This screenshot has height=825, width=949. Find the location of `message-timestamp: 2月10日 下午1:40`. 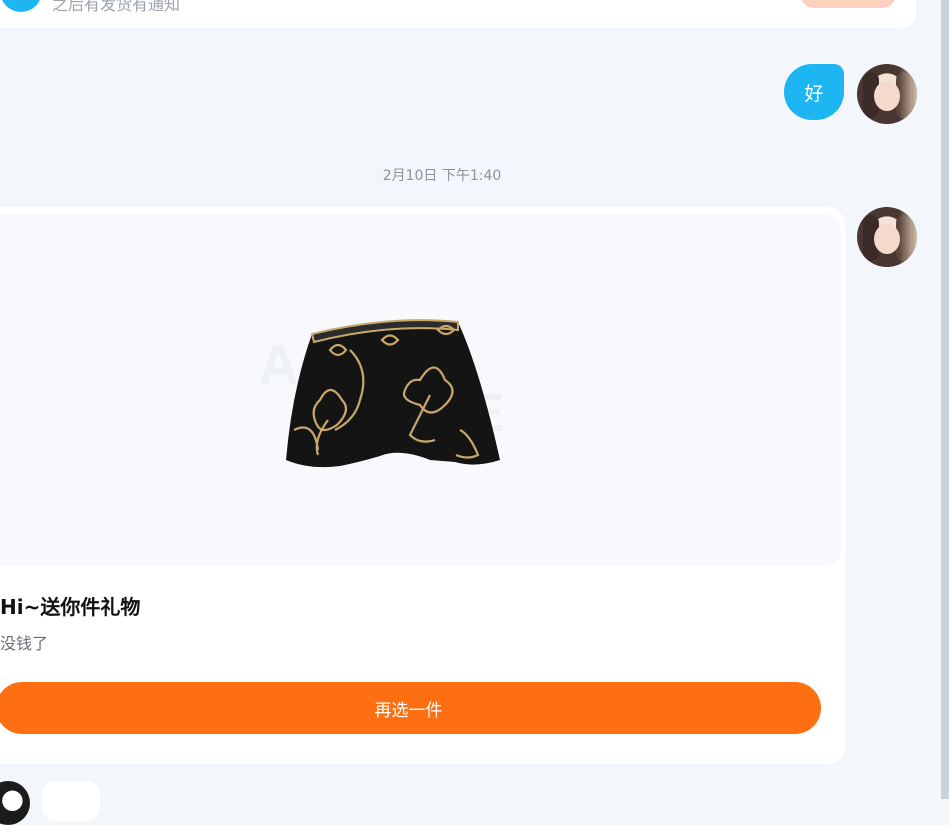

message-timestamp: 2月10日 下午1:40 is located at coordinates (442, 176).